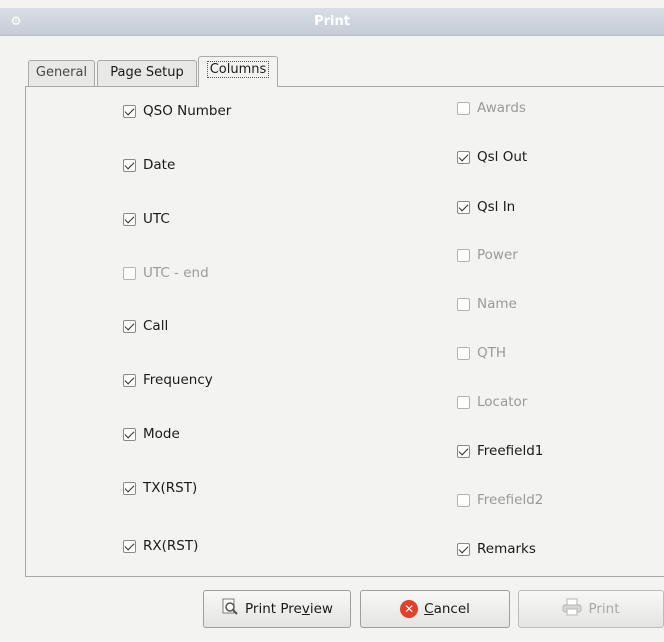  Describe the element at coordinates (176, 273) in the screenshot. I see `checkbox-label: UTC - end` at that location.